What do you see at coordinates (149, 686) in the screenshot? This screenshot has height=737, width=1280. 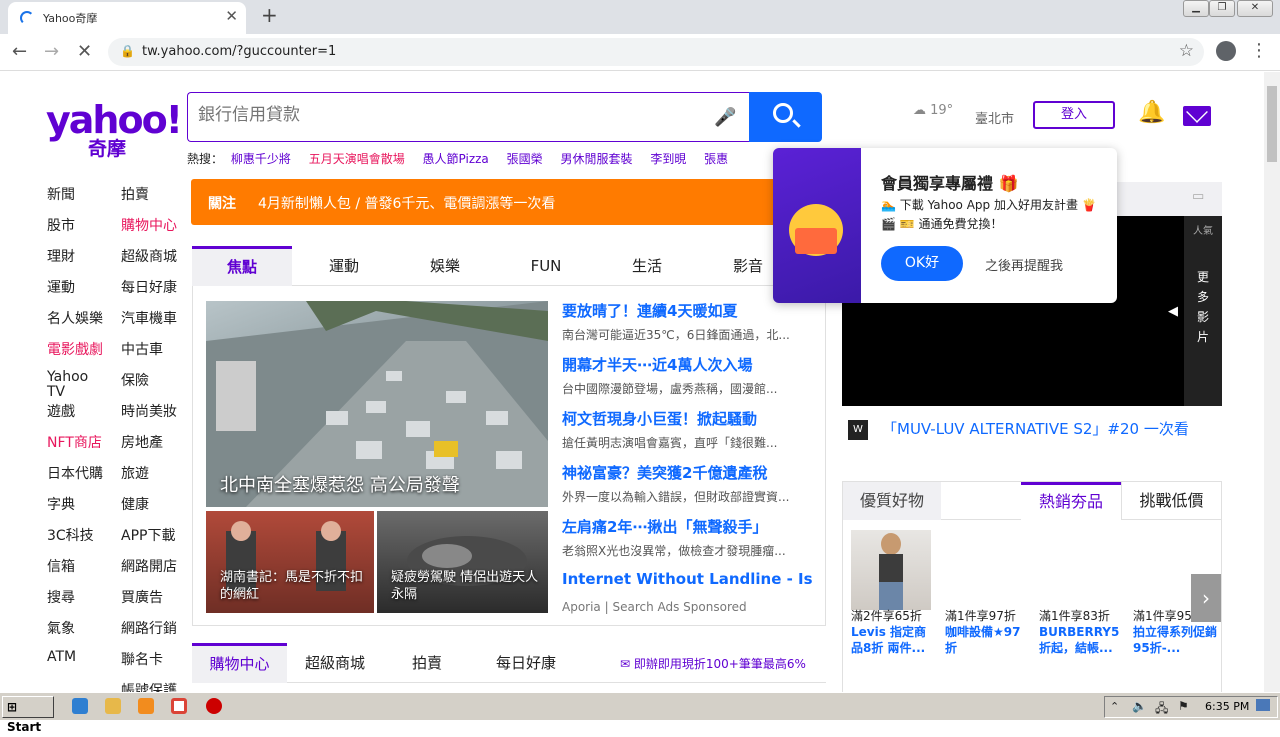 I see `nav-item: 帳號保護` at bounding box center [149, 686].